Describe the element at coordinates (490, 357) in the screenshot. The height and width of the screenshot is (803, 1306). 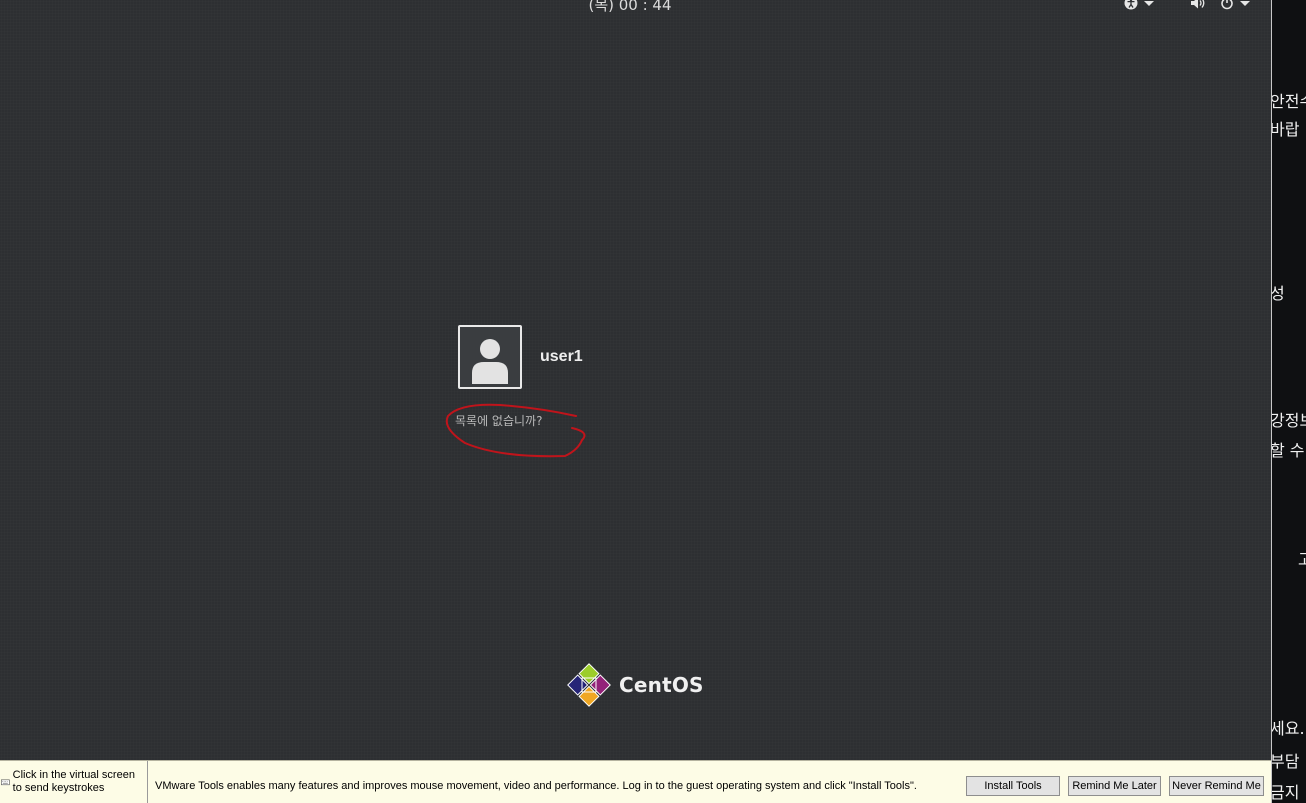
I see `user-avatar-icon` at that location.